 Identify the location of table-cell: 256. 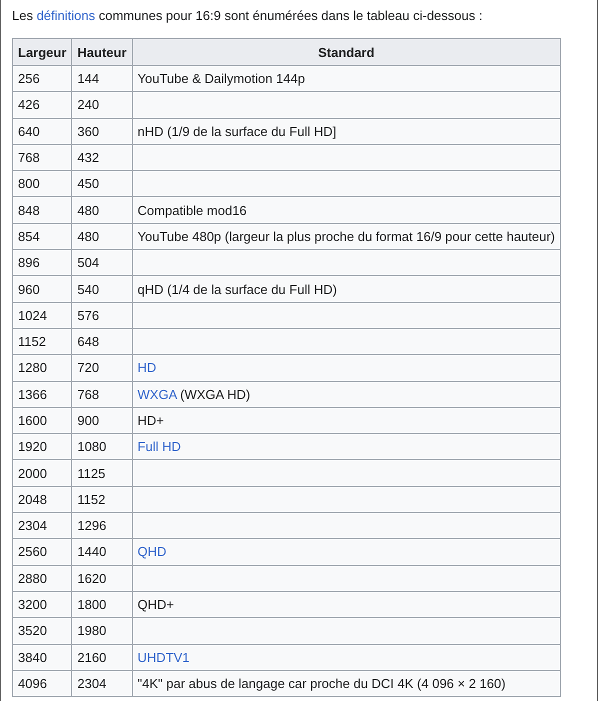
(42, 79).